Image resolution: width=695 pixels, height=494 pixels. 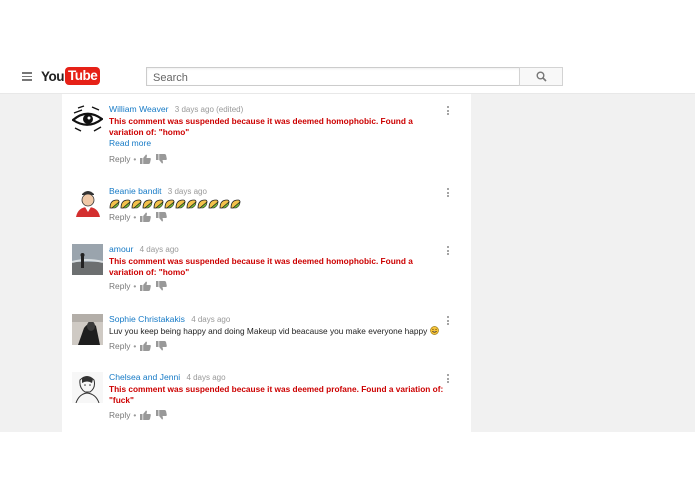 I want to click on comment-meta: William Weaver 3 days ago (edited), so click(x=176, y=109).